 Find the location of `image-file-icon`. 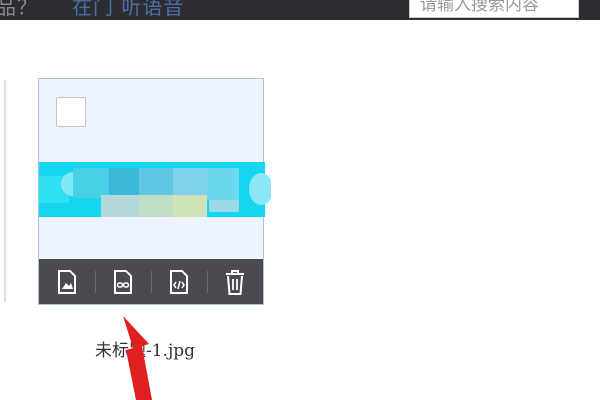

image-file-icon is located at coordinates (67, 281).